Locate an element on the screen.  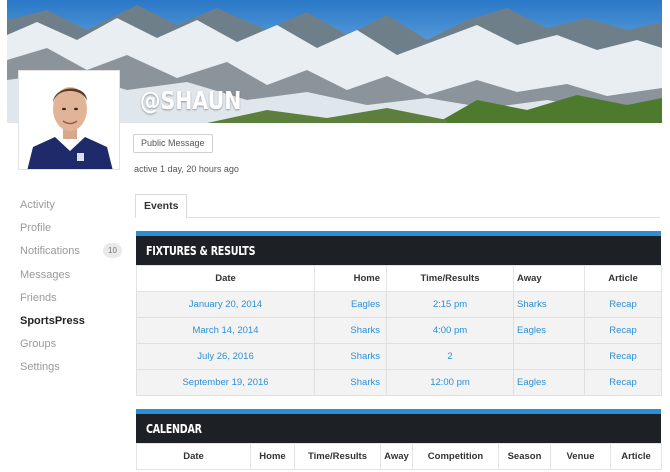
column-header-competition: Competition is located at coordinates (455, 456).